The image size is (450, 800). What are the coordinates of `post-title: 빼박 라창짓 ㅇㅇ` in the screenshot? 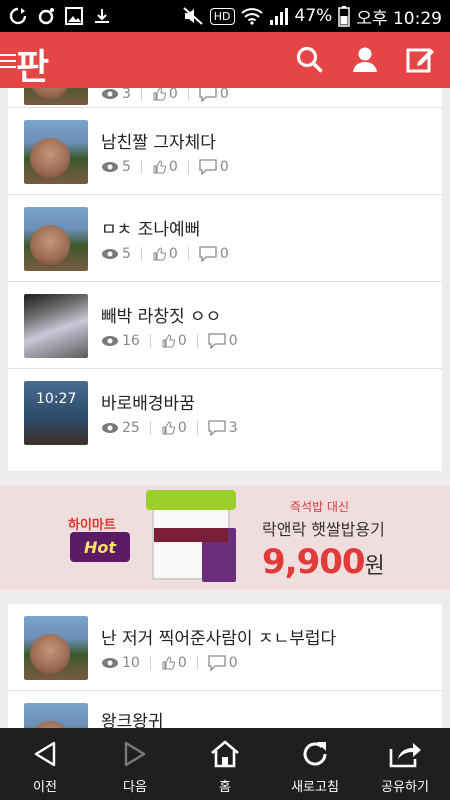 It's located at (161, 317).